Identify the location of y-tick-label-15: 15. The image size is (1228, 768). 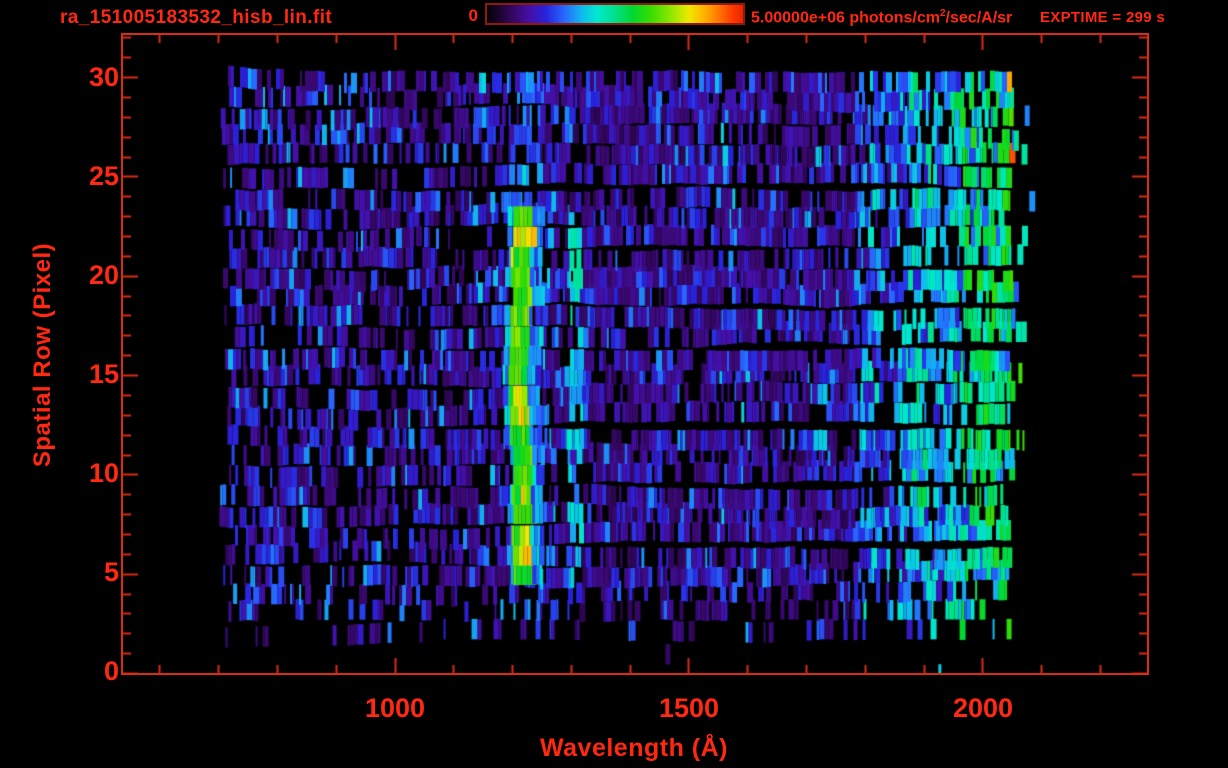
(103, 374).